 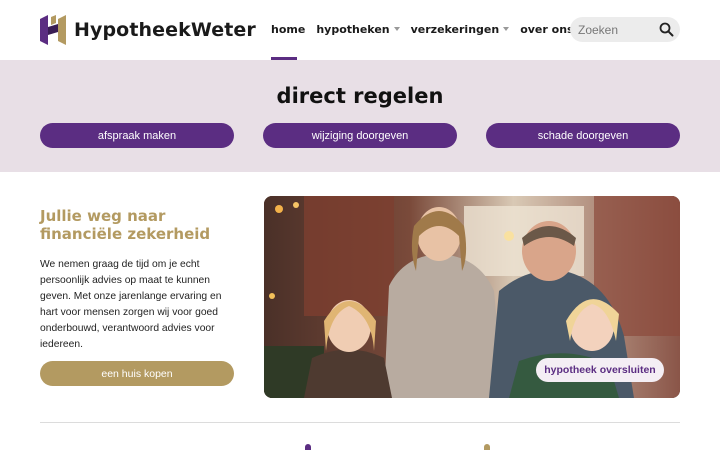 I want to click on h-monogram-icon, so click(x=53, y=30).